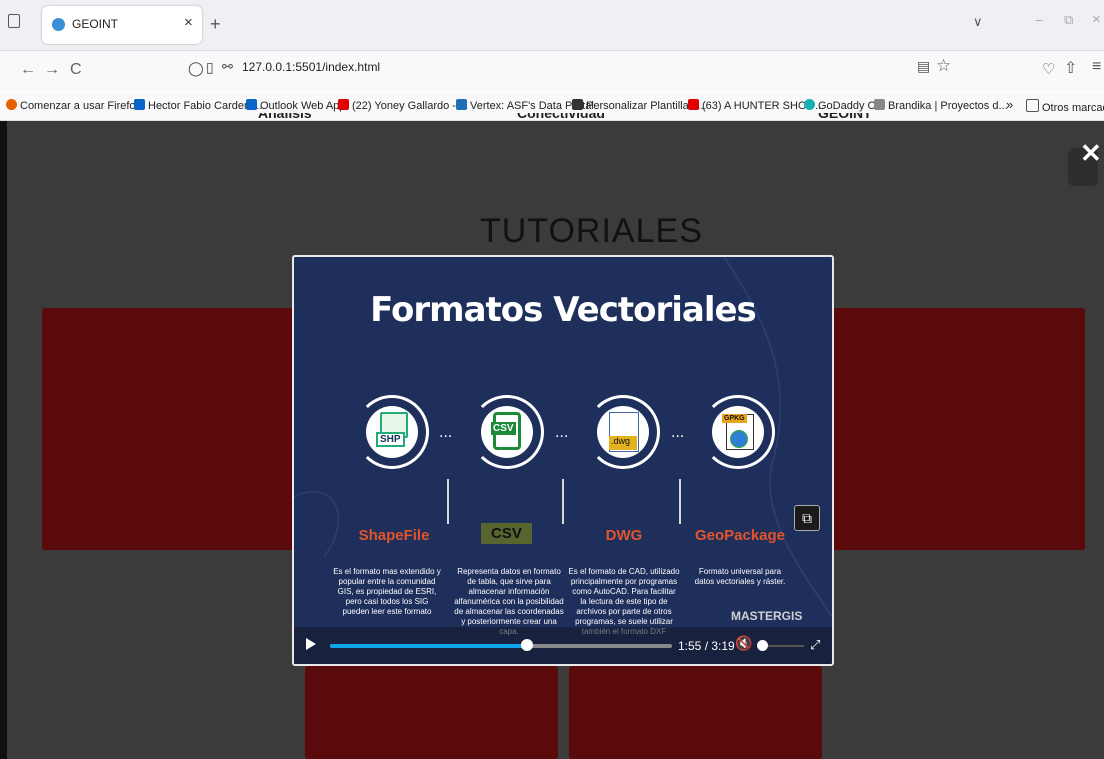  What do you see at coordinates (1065, 106) in the screenshot?
I see `other-bookmarks: Otros marcadores` at bounding box center [1065, 106].